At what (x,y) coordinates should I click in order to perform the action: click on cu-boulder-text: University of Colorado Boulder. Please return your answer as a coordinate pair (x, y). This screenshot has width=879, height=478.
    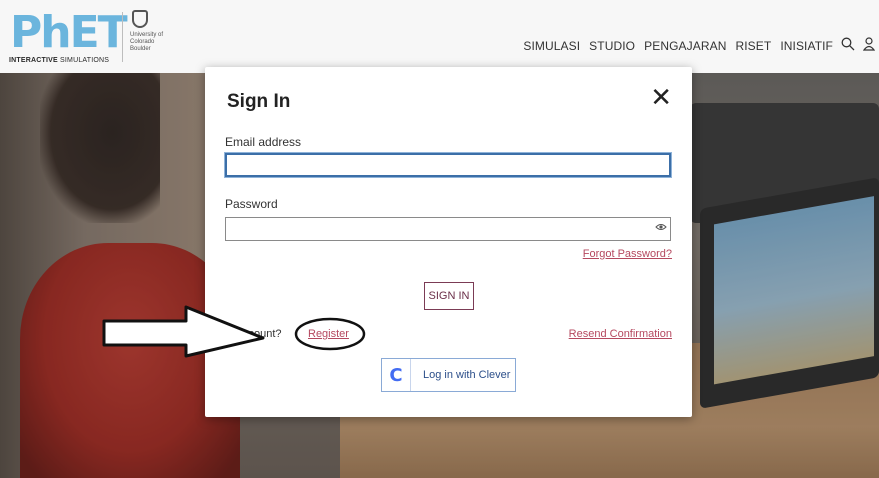
    Looking at the image, I should click on (147, 42).